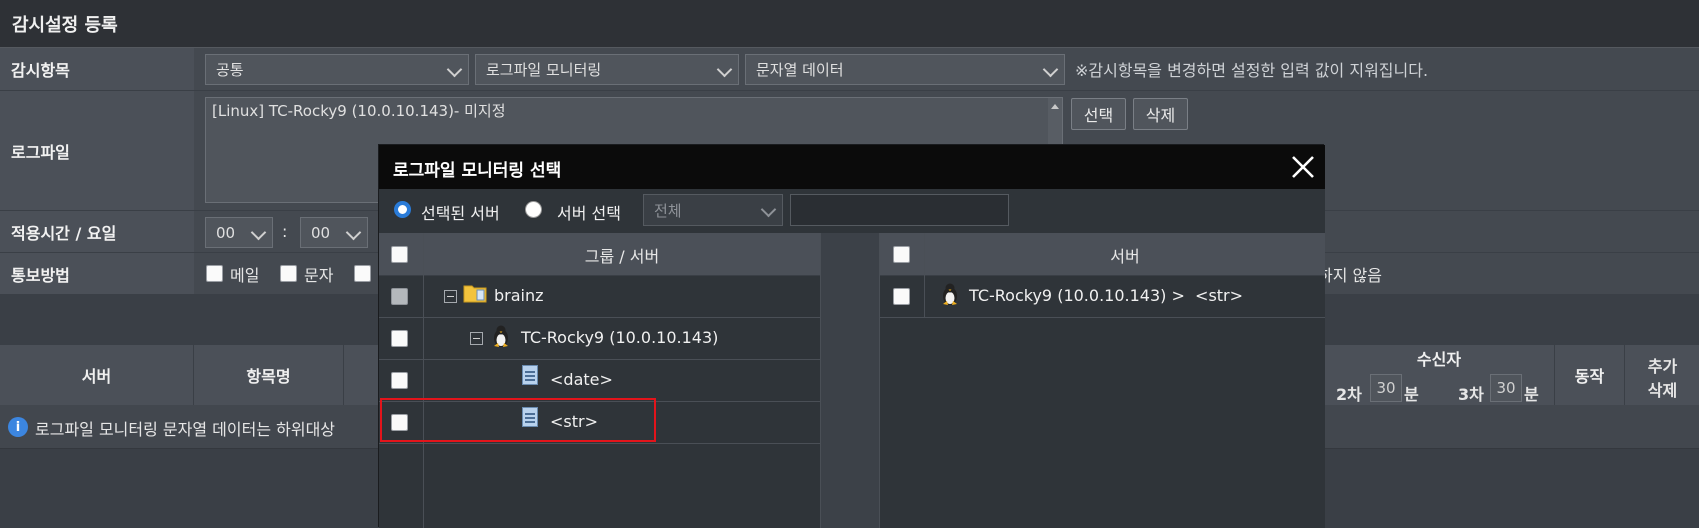  What do you see at coordinates (245, 275) in the screenshot?
I see `notify-mail-label: 메일` at bounding box center [245, 275].